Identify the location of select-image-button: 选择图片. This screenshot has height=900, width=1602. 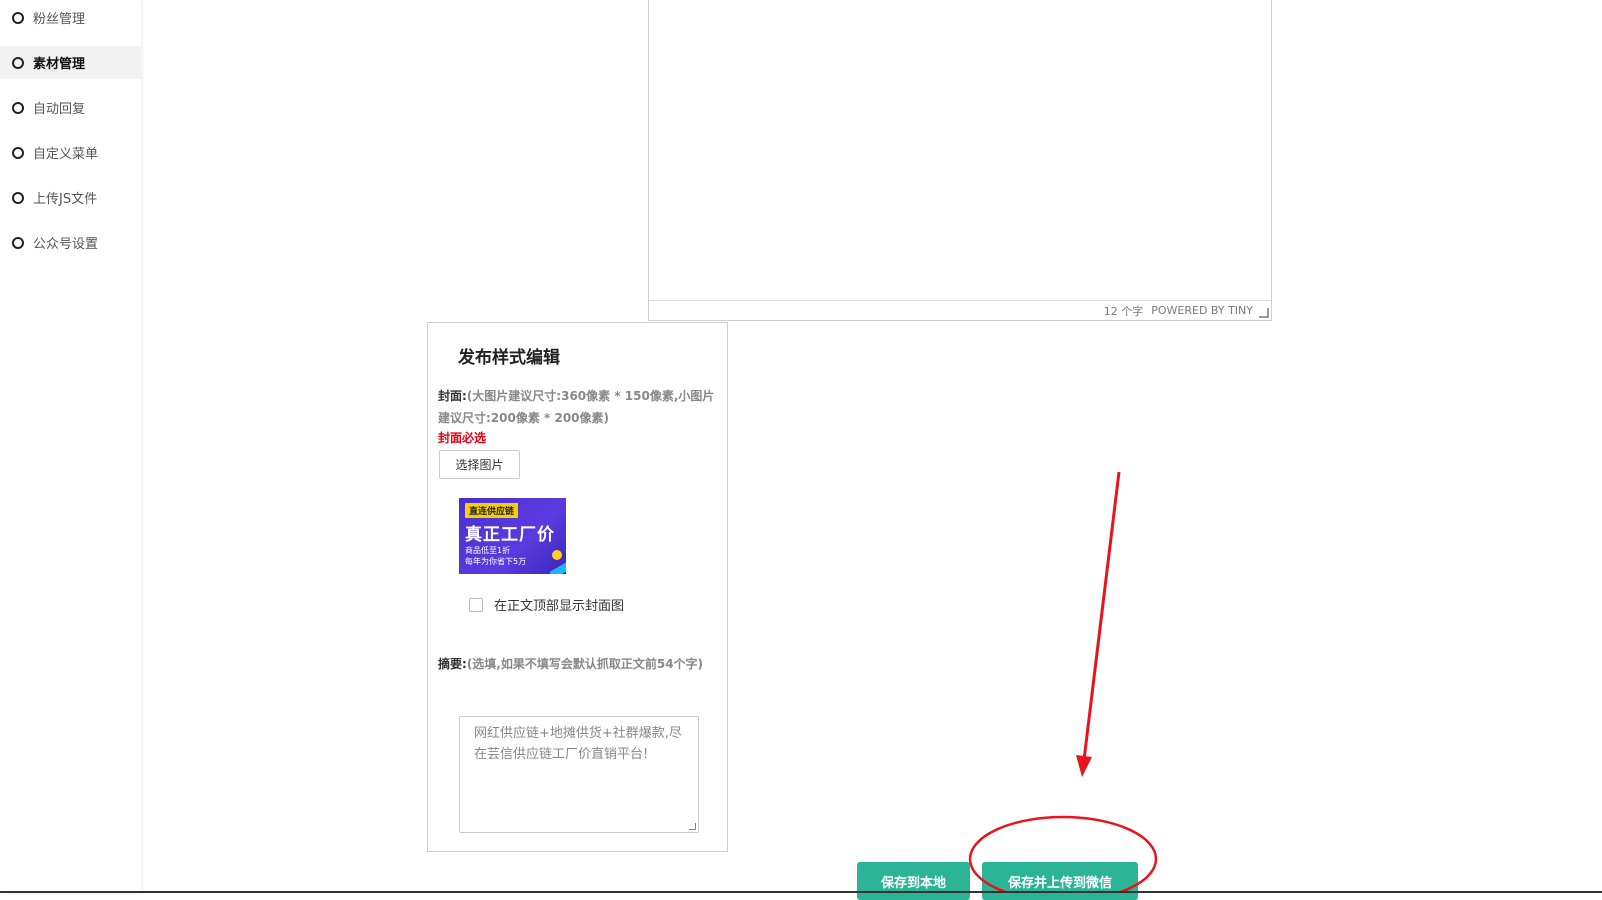
(479, 464).